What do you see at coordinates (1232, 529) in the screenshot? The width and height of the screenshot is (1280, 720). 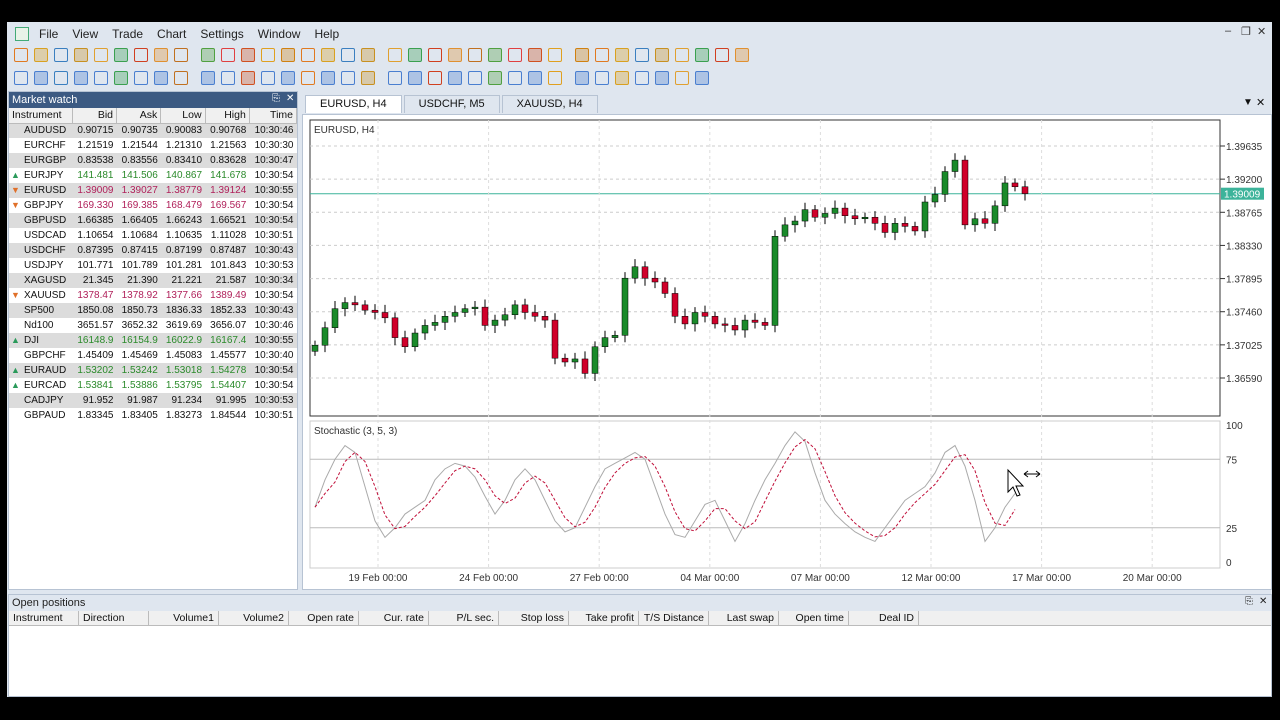 I see `indicator-tick-label: 25` at bounding box center [1232, 529].